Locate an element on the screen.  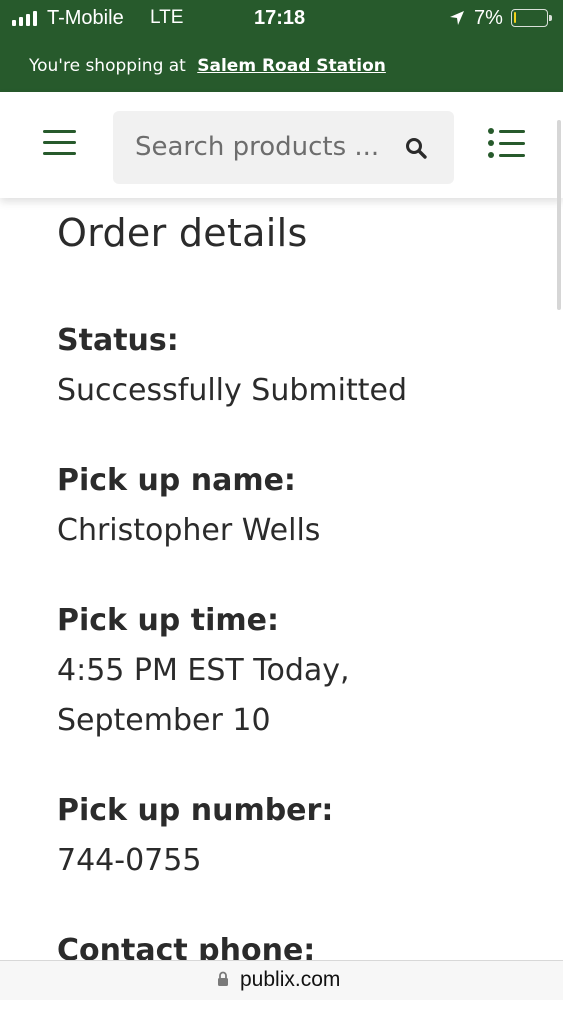
pickup-number-field: Pick up number: 744-0755 is located at coordinates (302, 836).